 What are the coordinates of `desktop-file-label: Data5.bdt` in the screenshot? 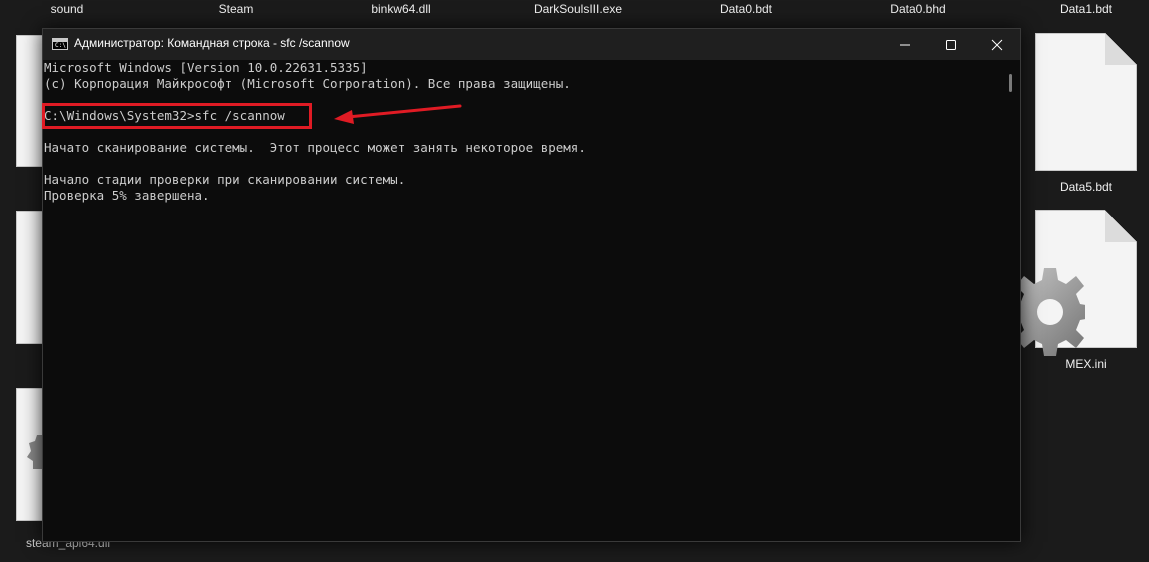 It's located at (1086, 187).